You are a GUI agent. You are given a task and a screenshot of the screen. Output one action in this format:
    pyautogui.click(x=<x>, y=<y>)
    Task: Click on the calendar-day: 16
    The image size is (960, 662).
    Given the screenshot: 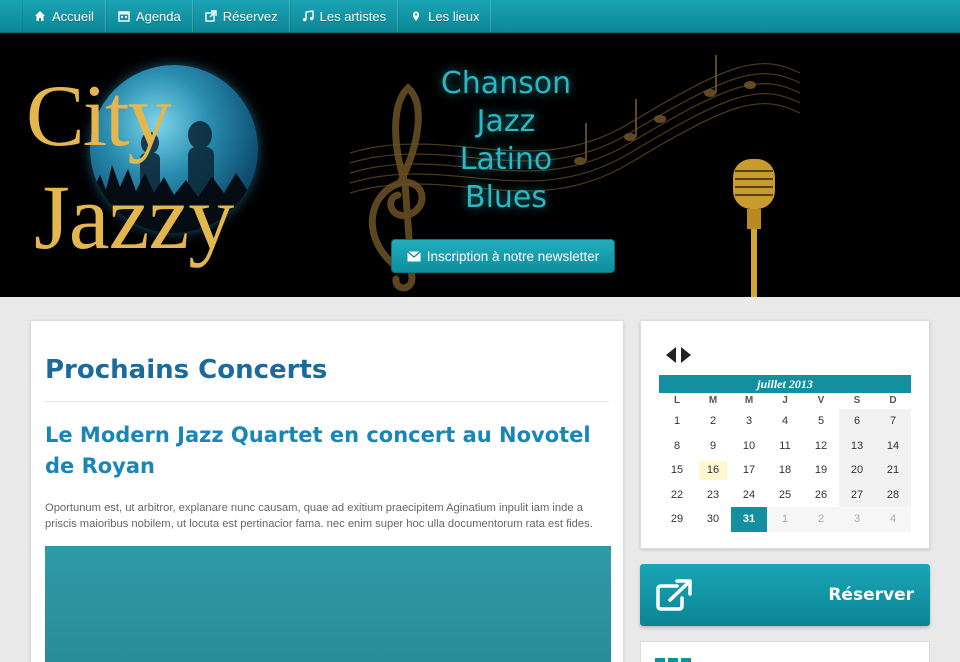 What is the action you would take?
    pyautogui.click(x=713, y=470)
    